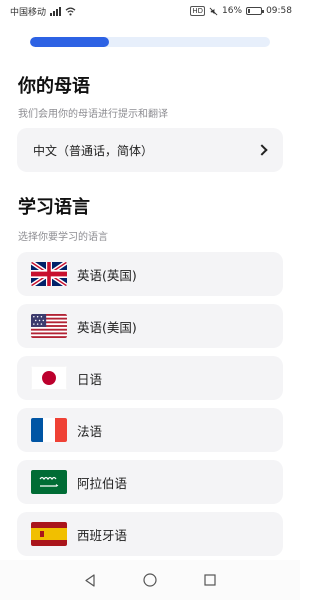 This screenshot has height=600, width=320. I want to click on hd-badge: HD, so click(198, 11).